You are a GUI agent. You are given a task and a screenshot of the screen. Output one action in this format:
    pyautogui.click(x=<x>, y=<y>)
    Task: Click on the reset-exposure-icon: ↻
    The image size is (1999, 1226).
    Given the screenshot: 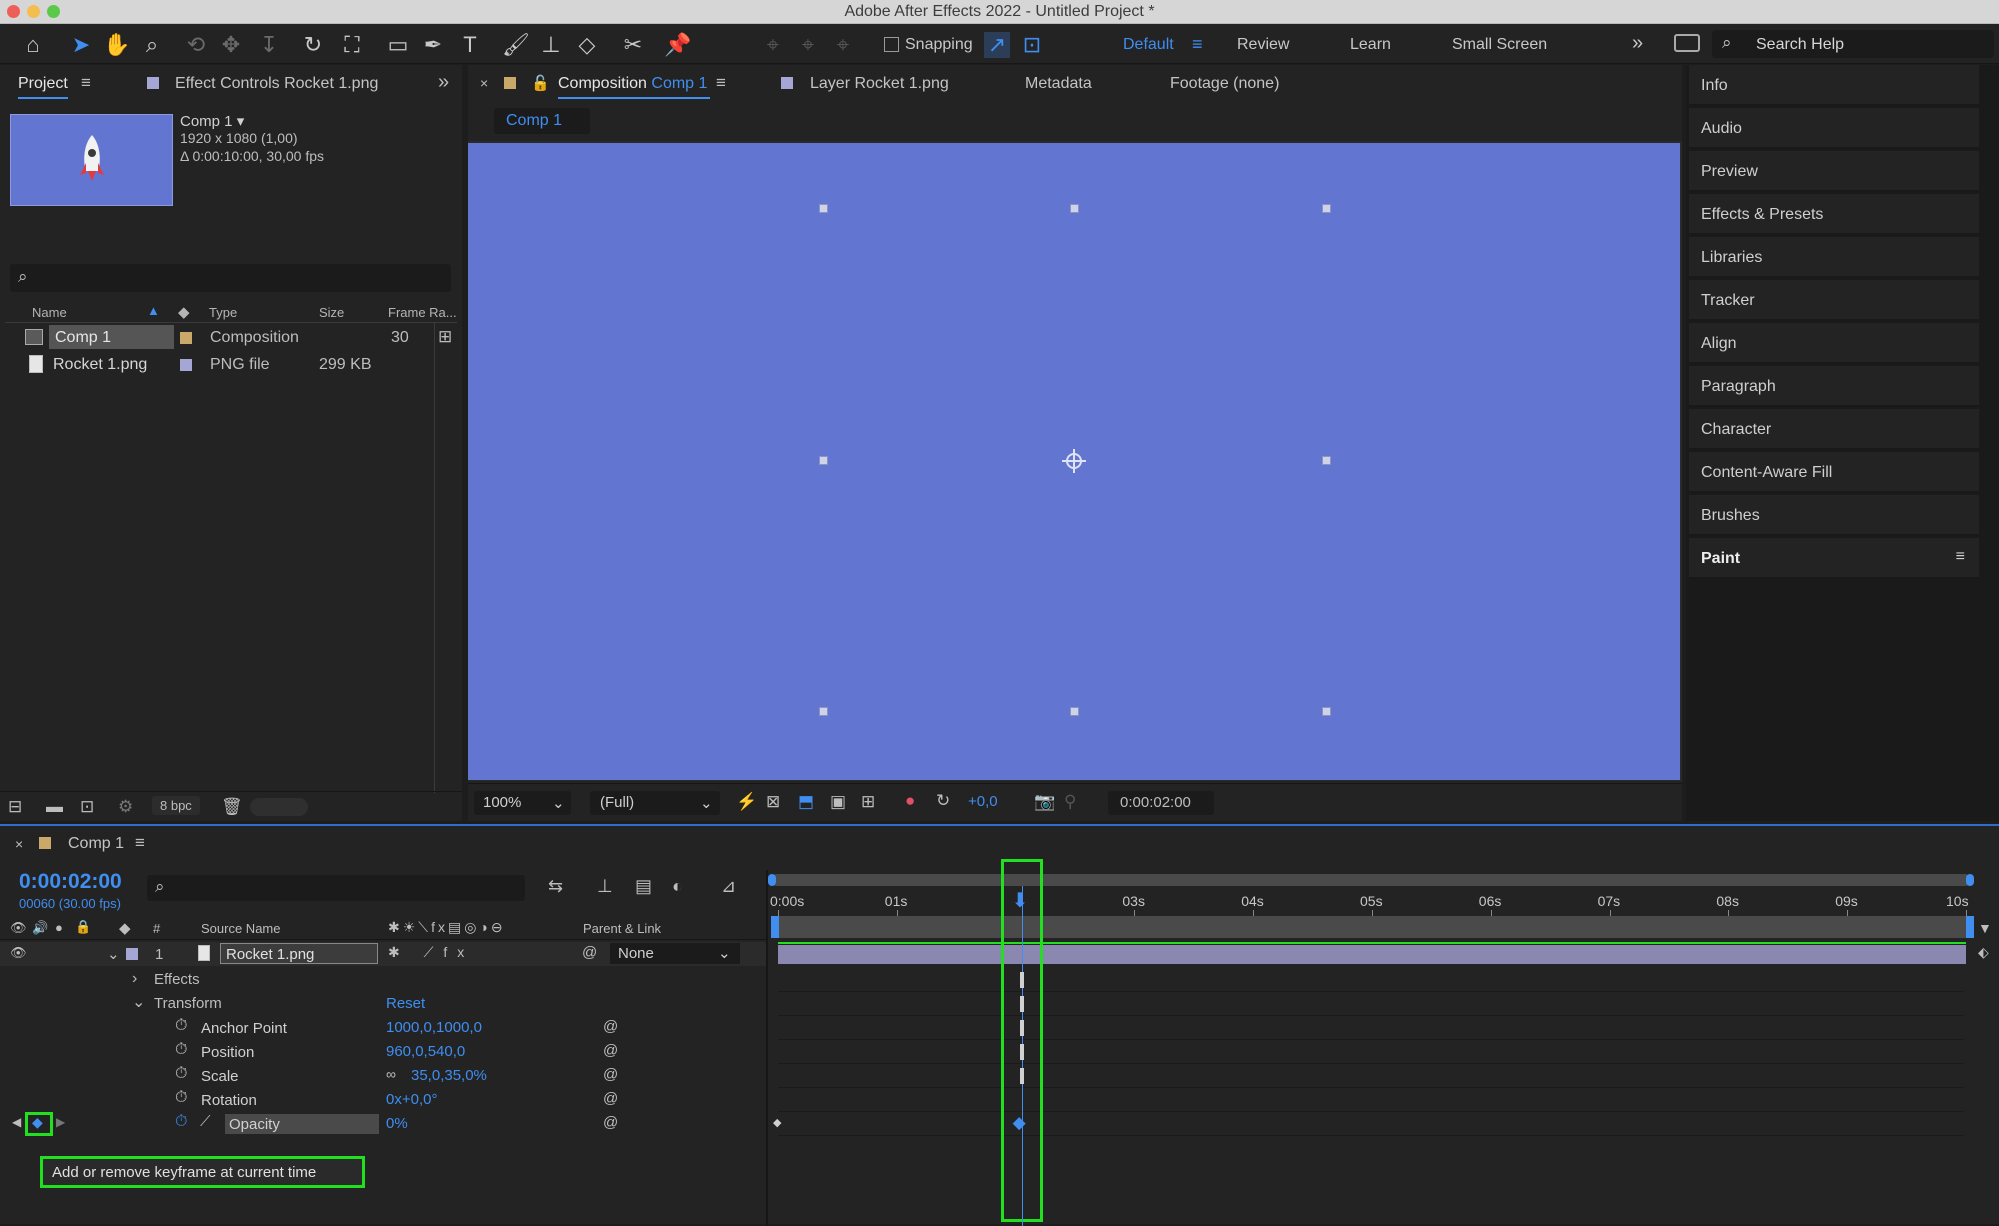 What is the action you would take?
    pyautogui.click(x=943, y=801)
    